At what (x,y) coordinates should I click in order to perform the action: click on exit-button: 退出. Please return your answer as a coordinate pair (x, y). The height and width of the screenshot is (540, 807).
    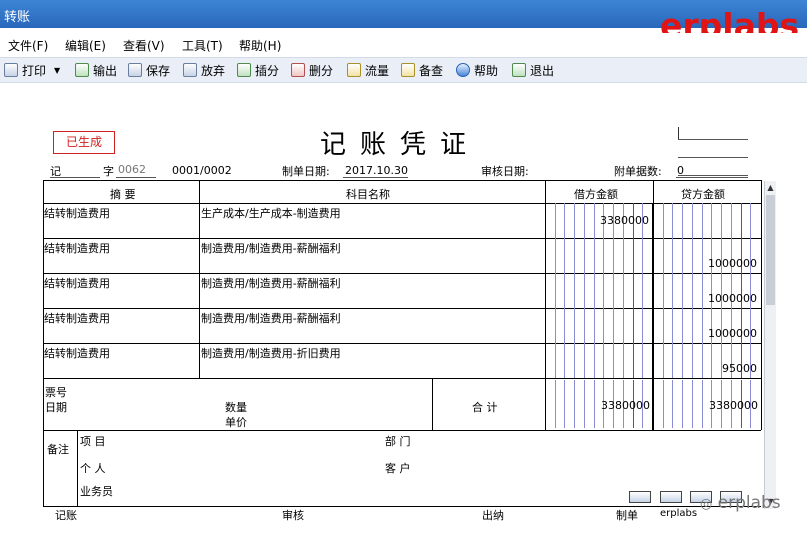
    Looking at the image, I should click on (533, 70).